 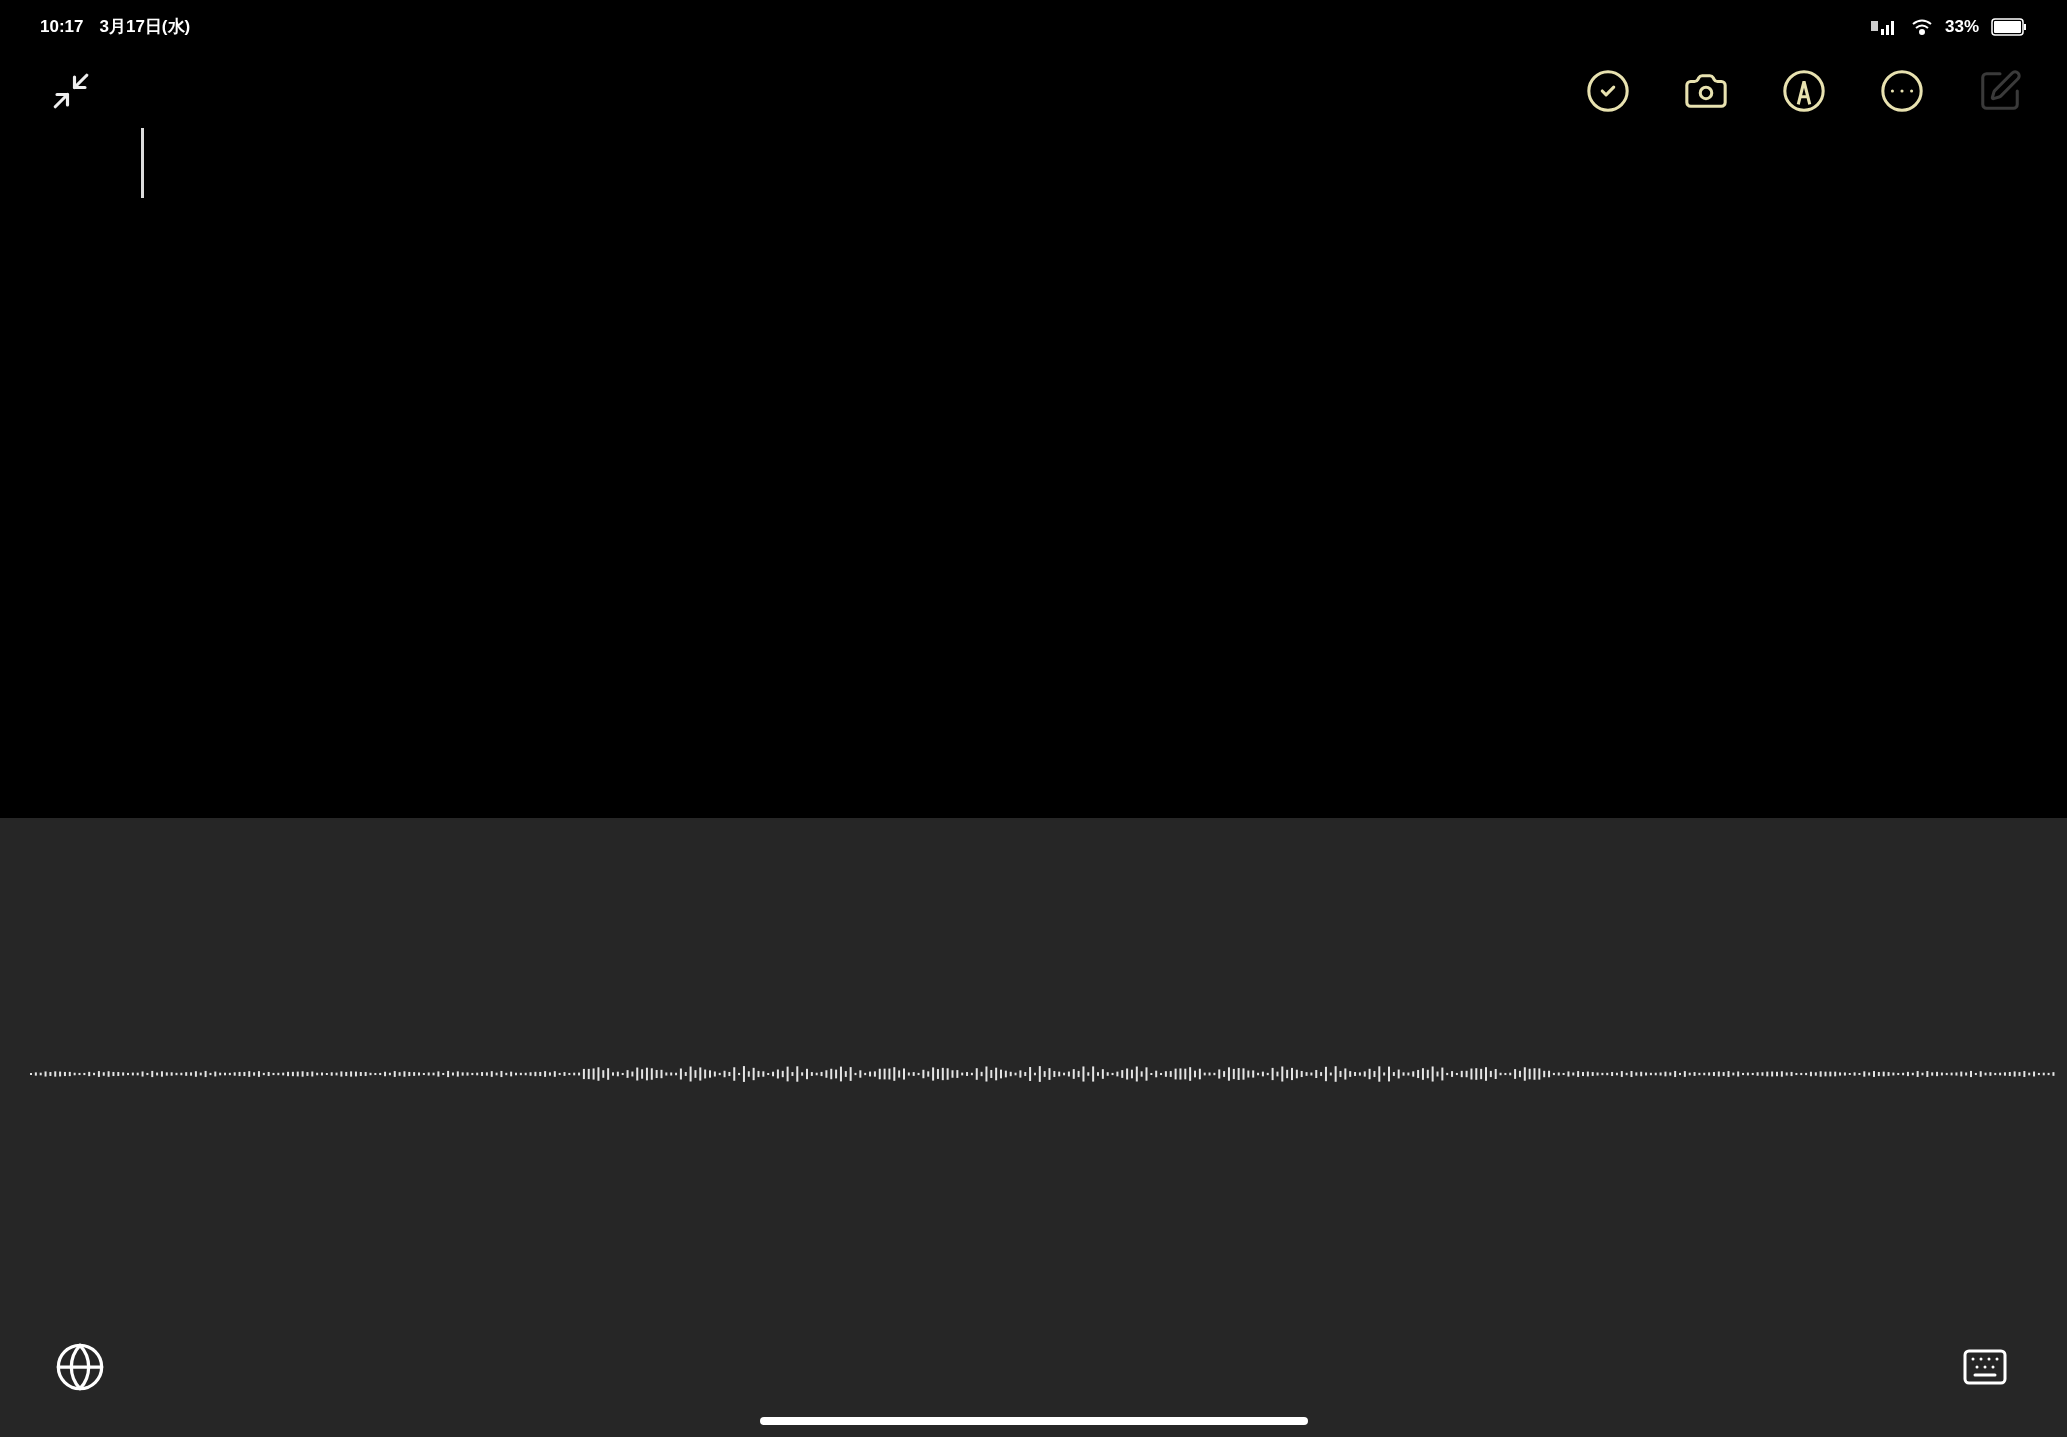 What do you see at coordinates (62, 27) in the screenshot?
I see `status-time: 10:17` at bounding box center [62, 27].